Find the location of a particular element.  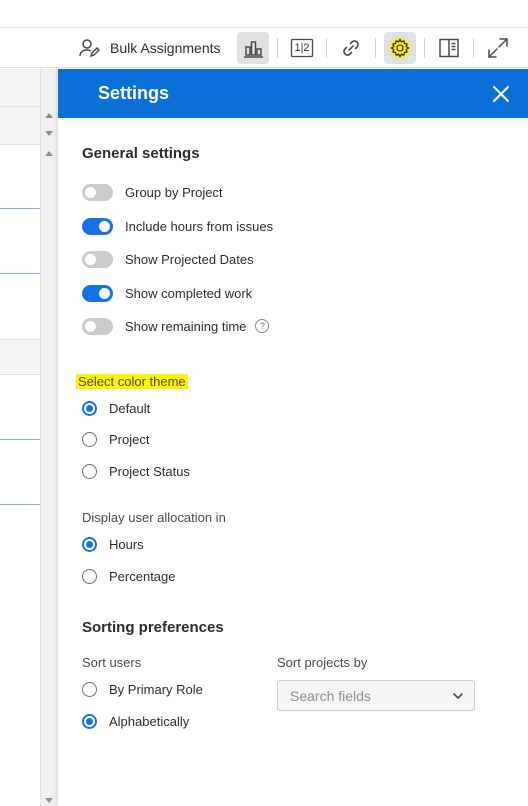

toggle-label: Include hours from issues is located at coordinates (199, 226).